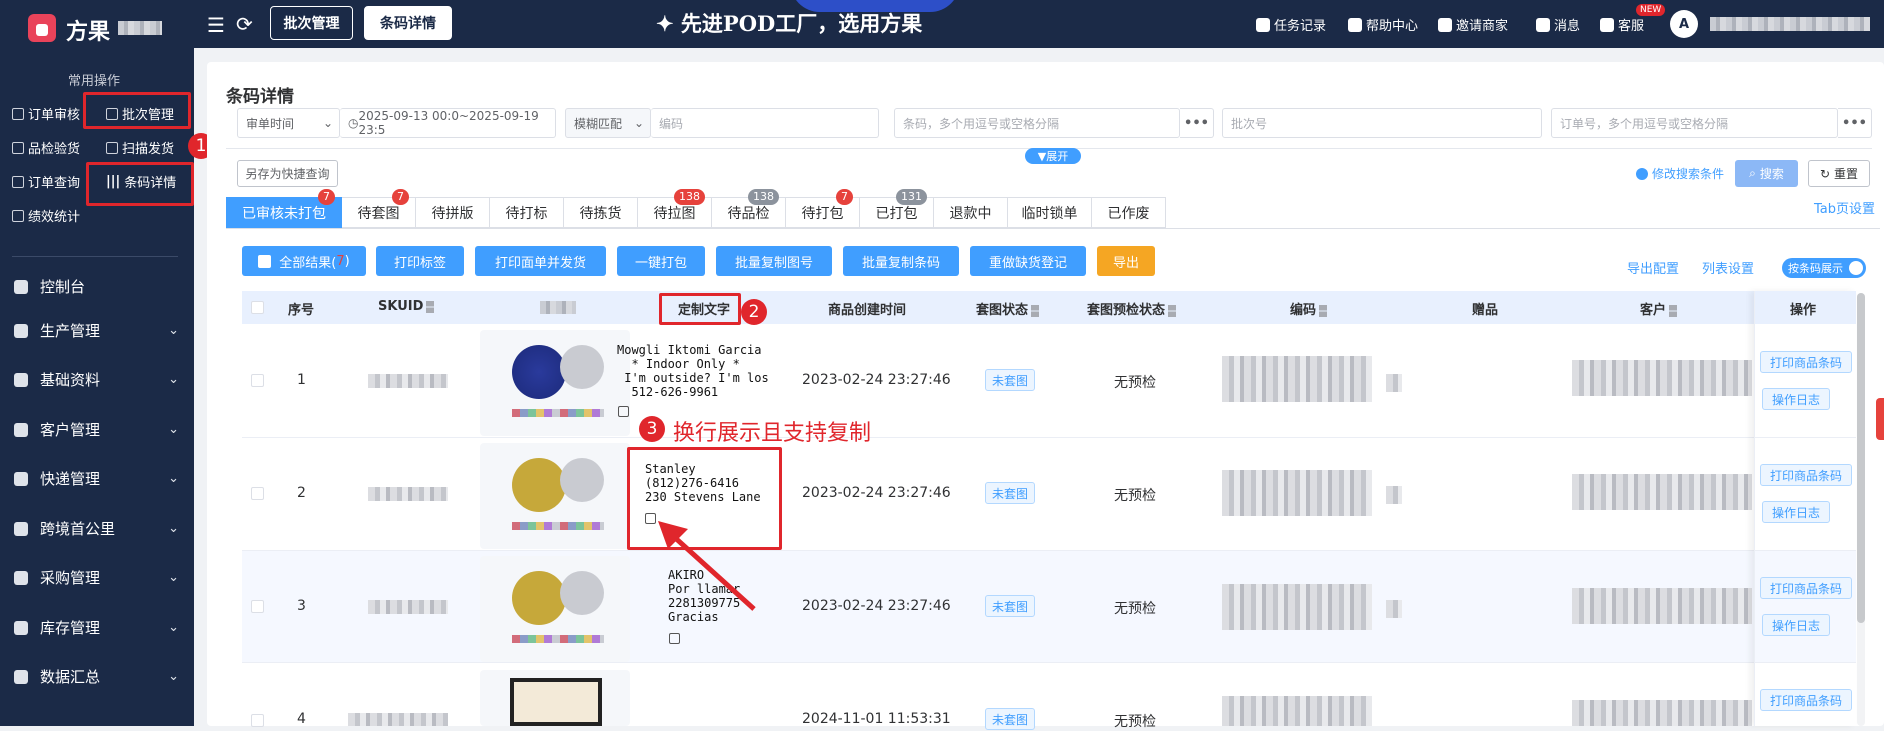  What do you see at coordinates (1855, 123) in the screenshot?
I see `order-more-button: •••` at bounding box center [1855, 123].